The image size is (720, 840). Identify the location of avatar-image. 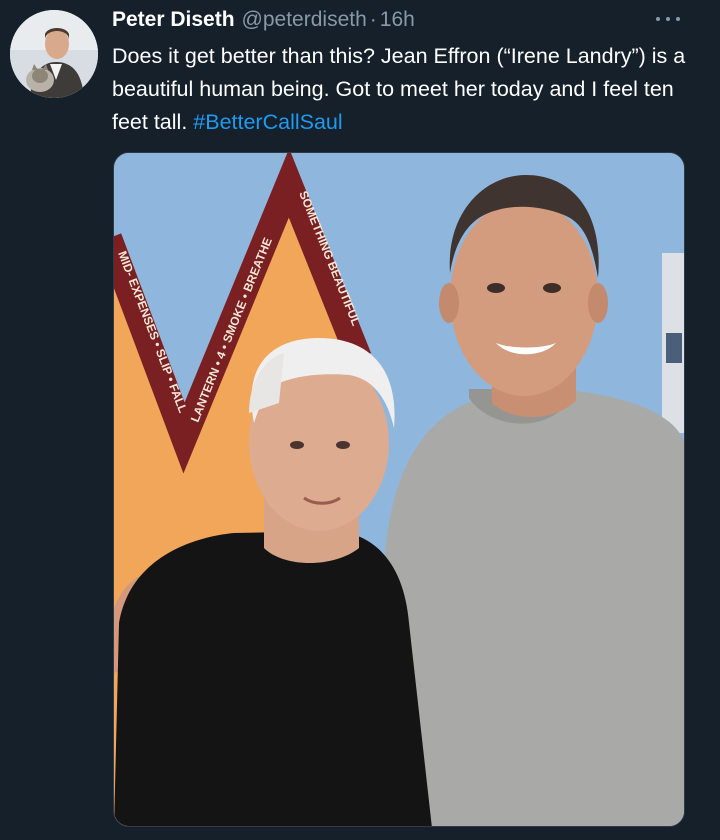
(54, 54).